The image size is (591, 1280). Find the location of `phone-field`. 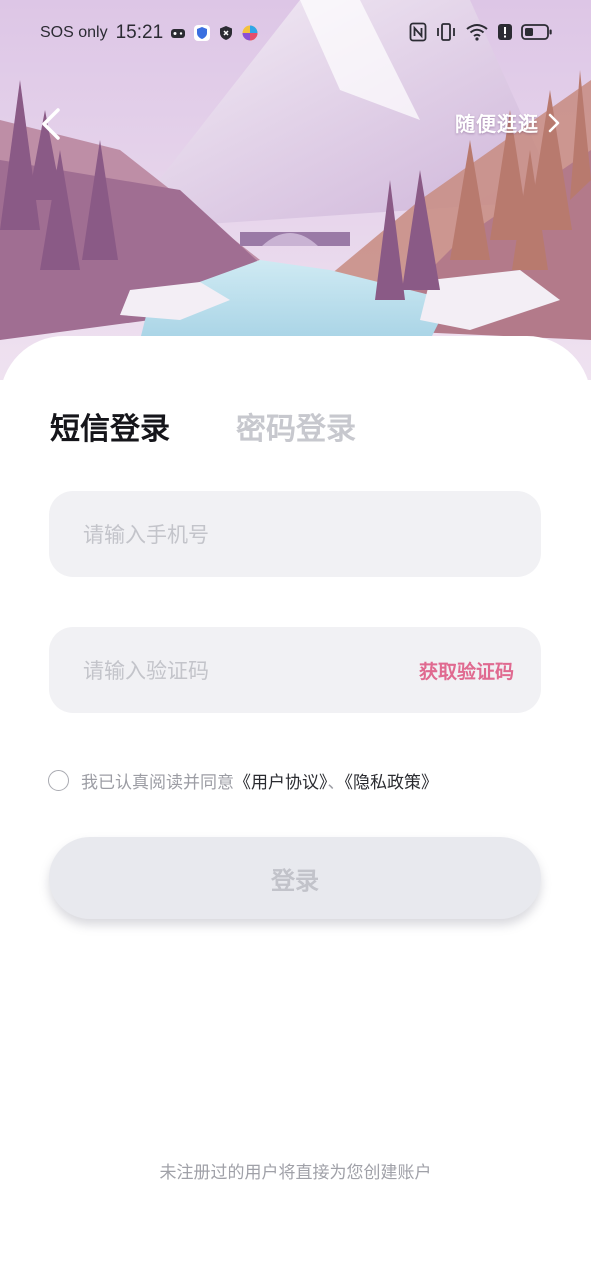

phone-field is located at coordinates (295, 535).